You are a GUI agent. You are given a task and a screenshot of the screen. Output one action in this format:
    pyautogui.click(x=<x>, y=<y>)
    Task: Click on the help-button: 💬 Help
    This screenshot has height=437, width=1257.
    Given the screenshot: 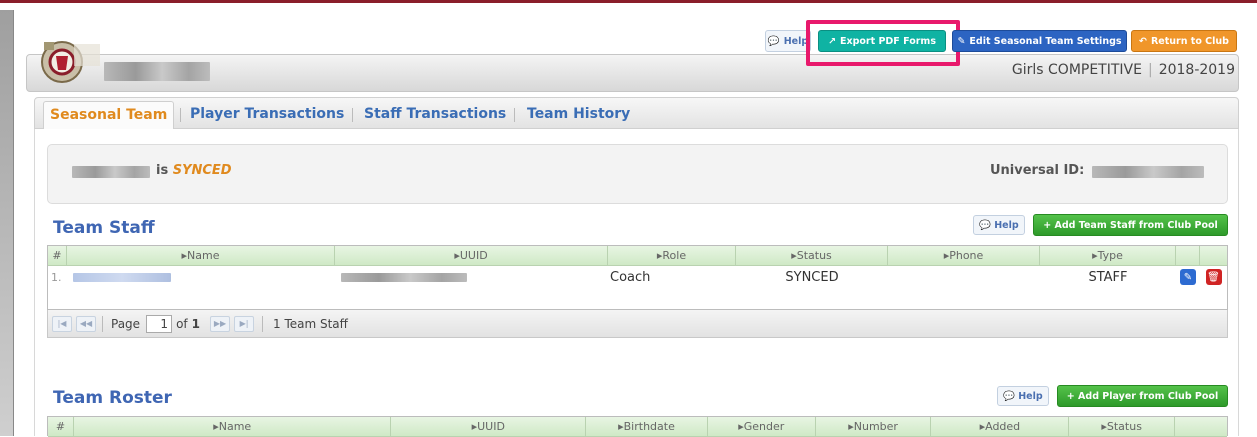 What is the action you would take?
    pyautogui.click(x=788, y=41)
    